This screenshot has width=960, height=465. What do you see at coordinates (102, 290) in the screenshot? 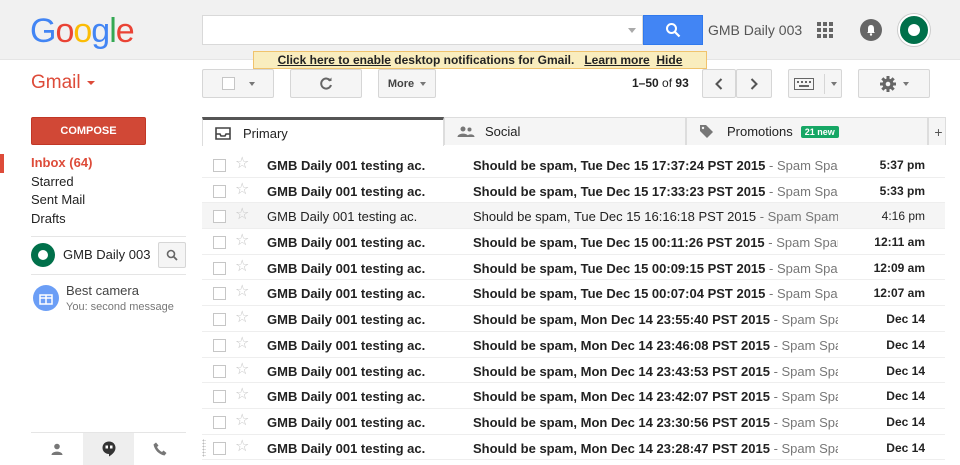
I see `contact-name: Best camera` at bounding box center [102, 290].